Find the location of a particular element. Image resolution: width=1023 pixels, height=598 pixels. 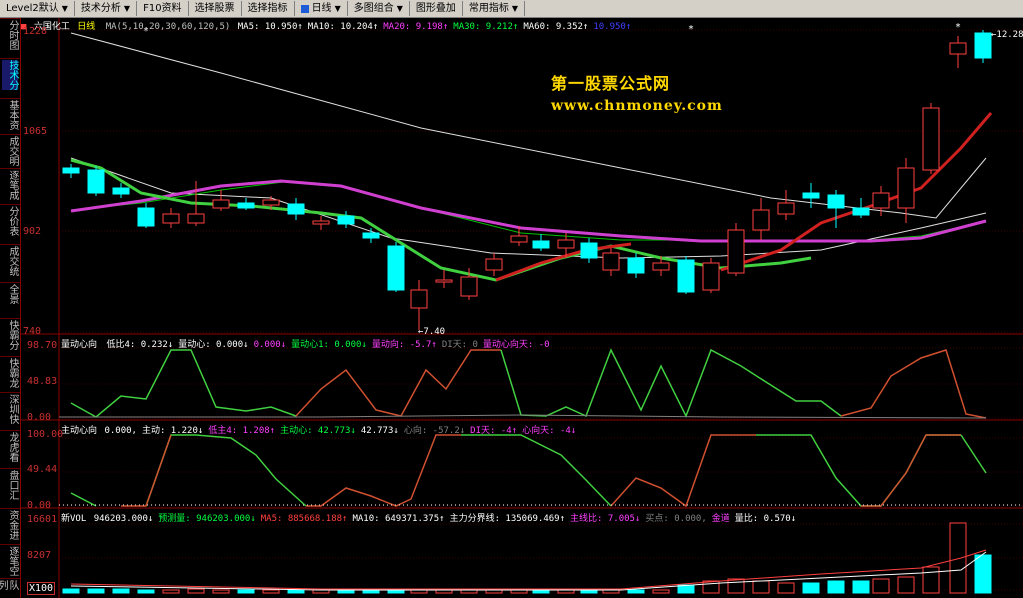

sidebar-tab-15: 队列 is located at coordinates (9, 589).